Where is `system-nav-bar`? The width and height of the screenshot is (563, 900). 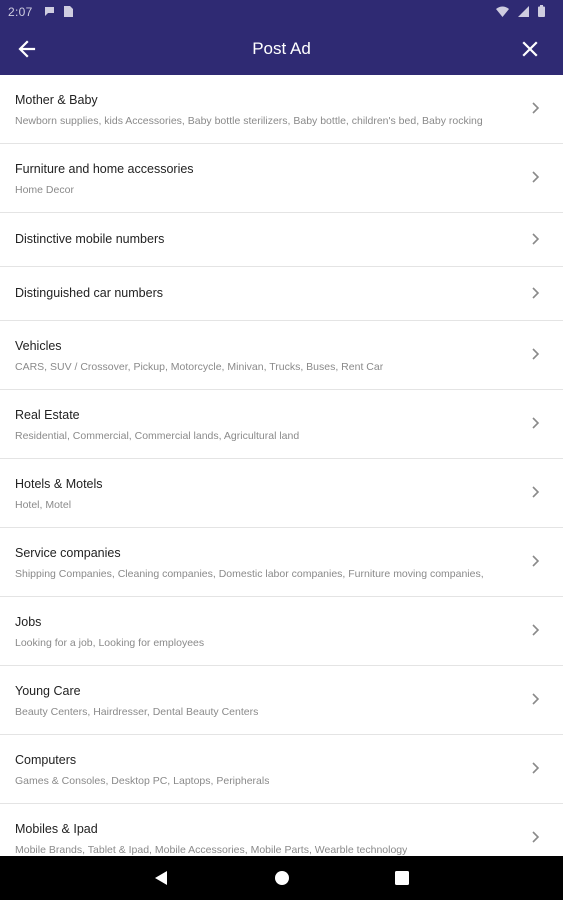 system-nav-bar is located at coordinates (281, 878).